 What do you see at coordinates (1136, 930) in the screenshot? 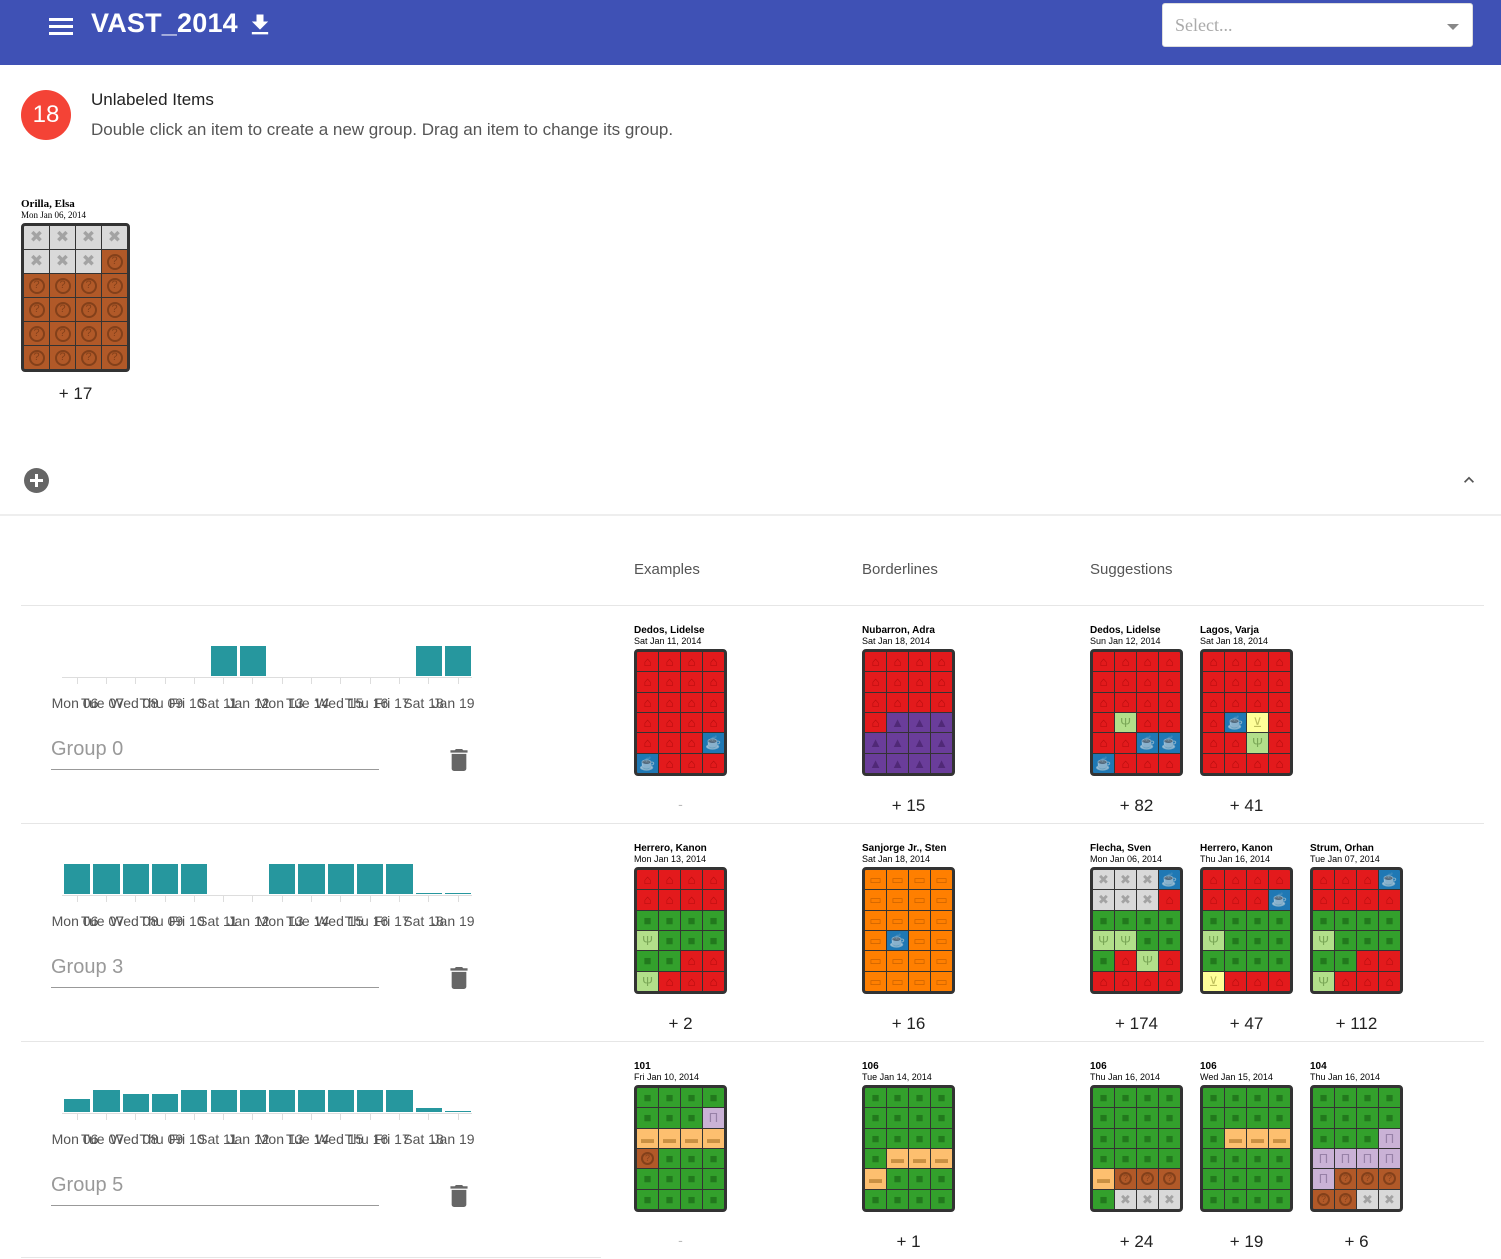
I see `item-glyph-grid: ✖ ✖ ✖ ☕ ✖ ✖ ✖ ⌂ ■ ■ ■ ■ Ψ Ψ ■ ■ ■ ⌂ Ψ ⌂ ⌂ ⌂ ⌂ ⌂` at bounding box center [1136, 930].